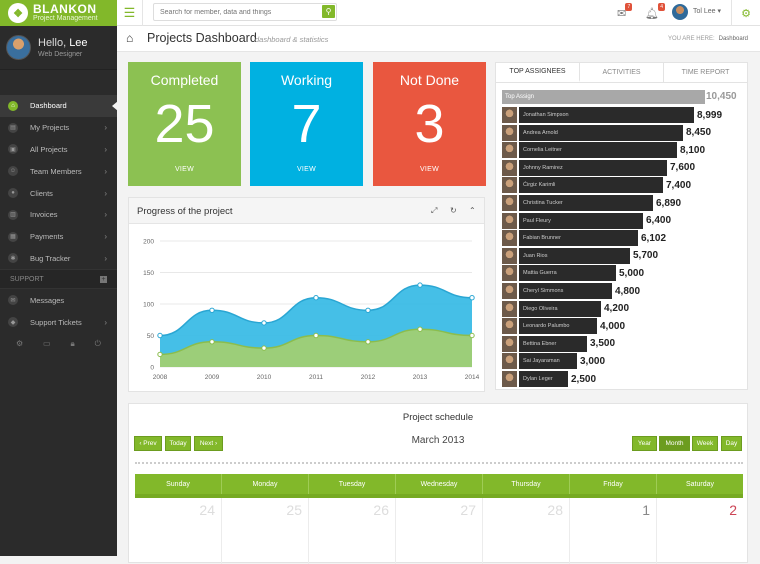 The image size is (760, 564). I want to click on menu-toggle-icon: ☰, so click(130, 13).